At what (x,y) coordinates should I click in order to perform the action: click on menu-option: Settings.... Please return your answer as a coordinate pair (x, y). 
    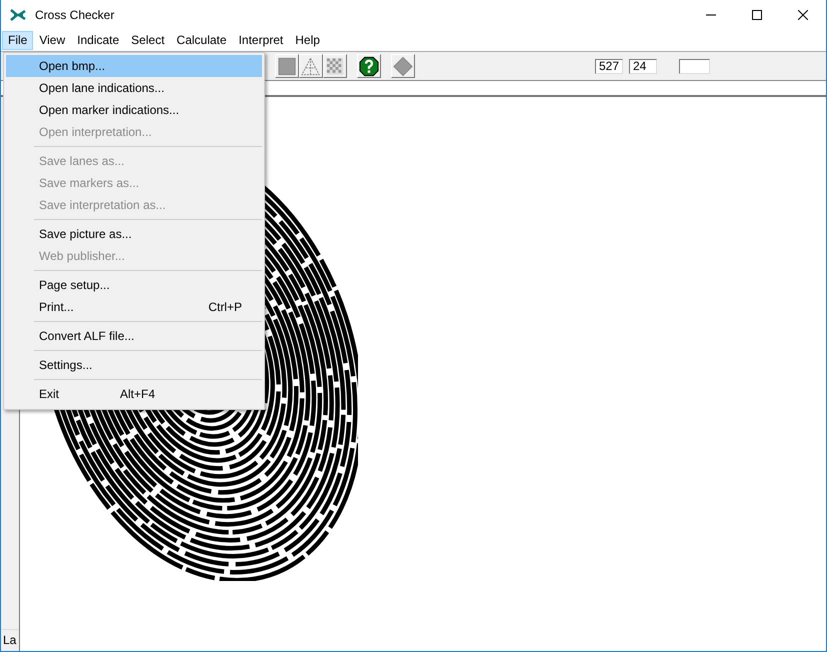
    Looking at the image, I should click on (134, 365).